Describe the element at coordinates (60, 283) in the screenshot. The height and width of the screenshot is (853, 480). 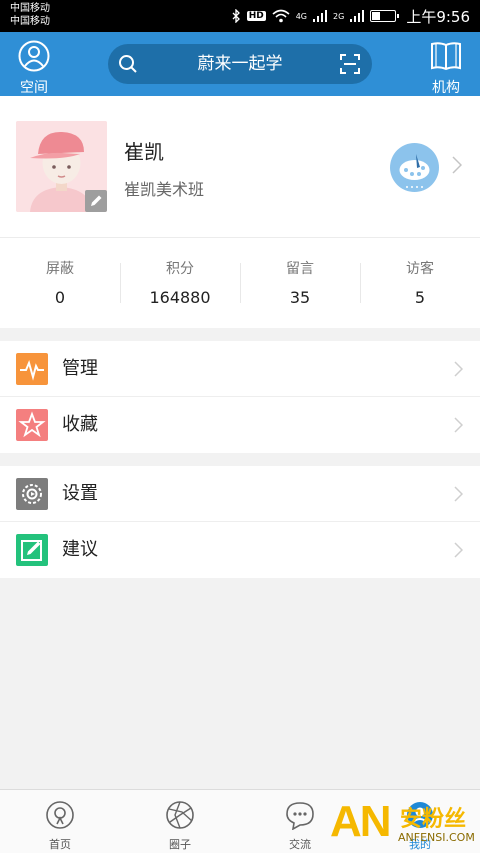
I see `stat-blocked: 屏蔽 0` at that location.